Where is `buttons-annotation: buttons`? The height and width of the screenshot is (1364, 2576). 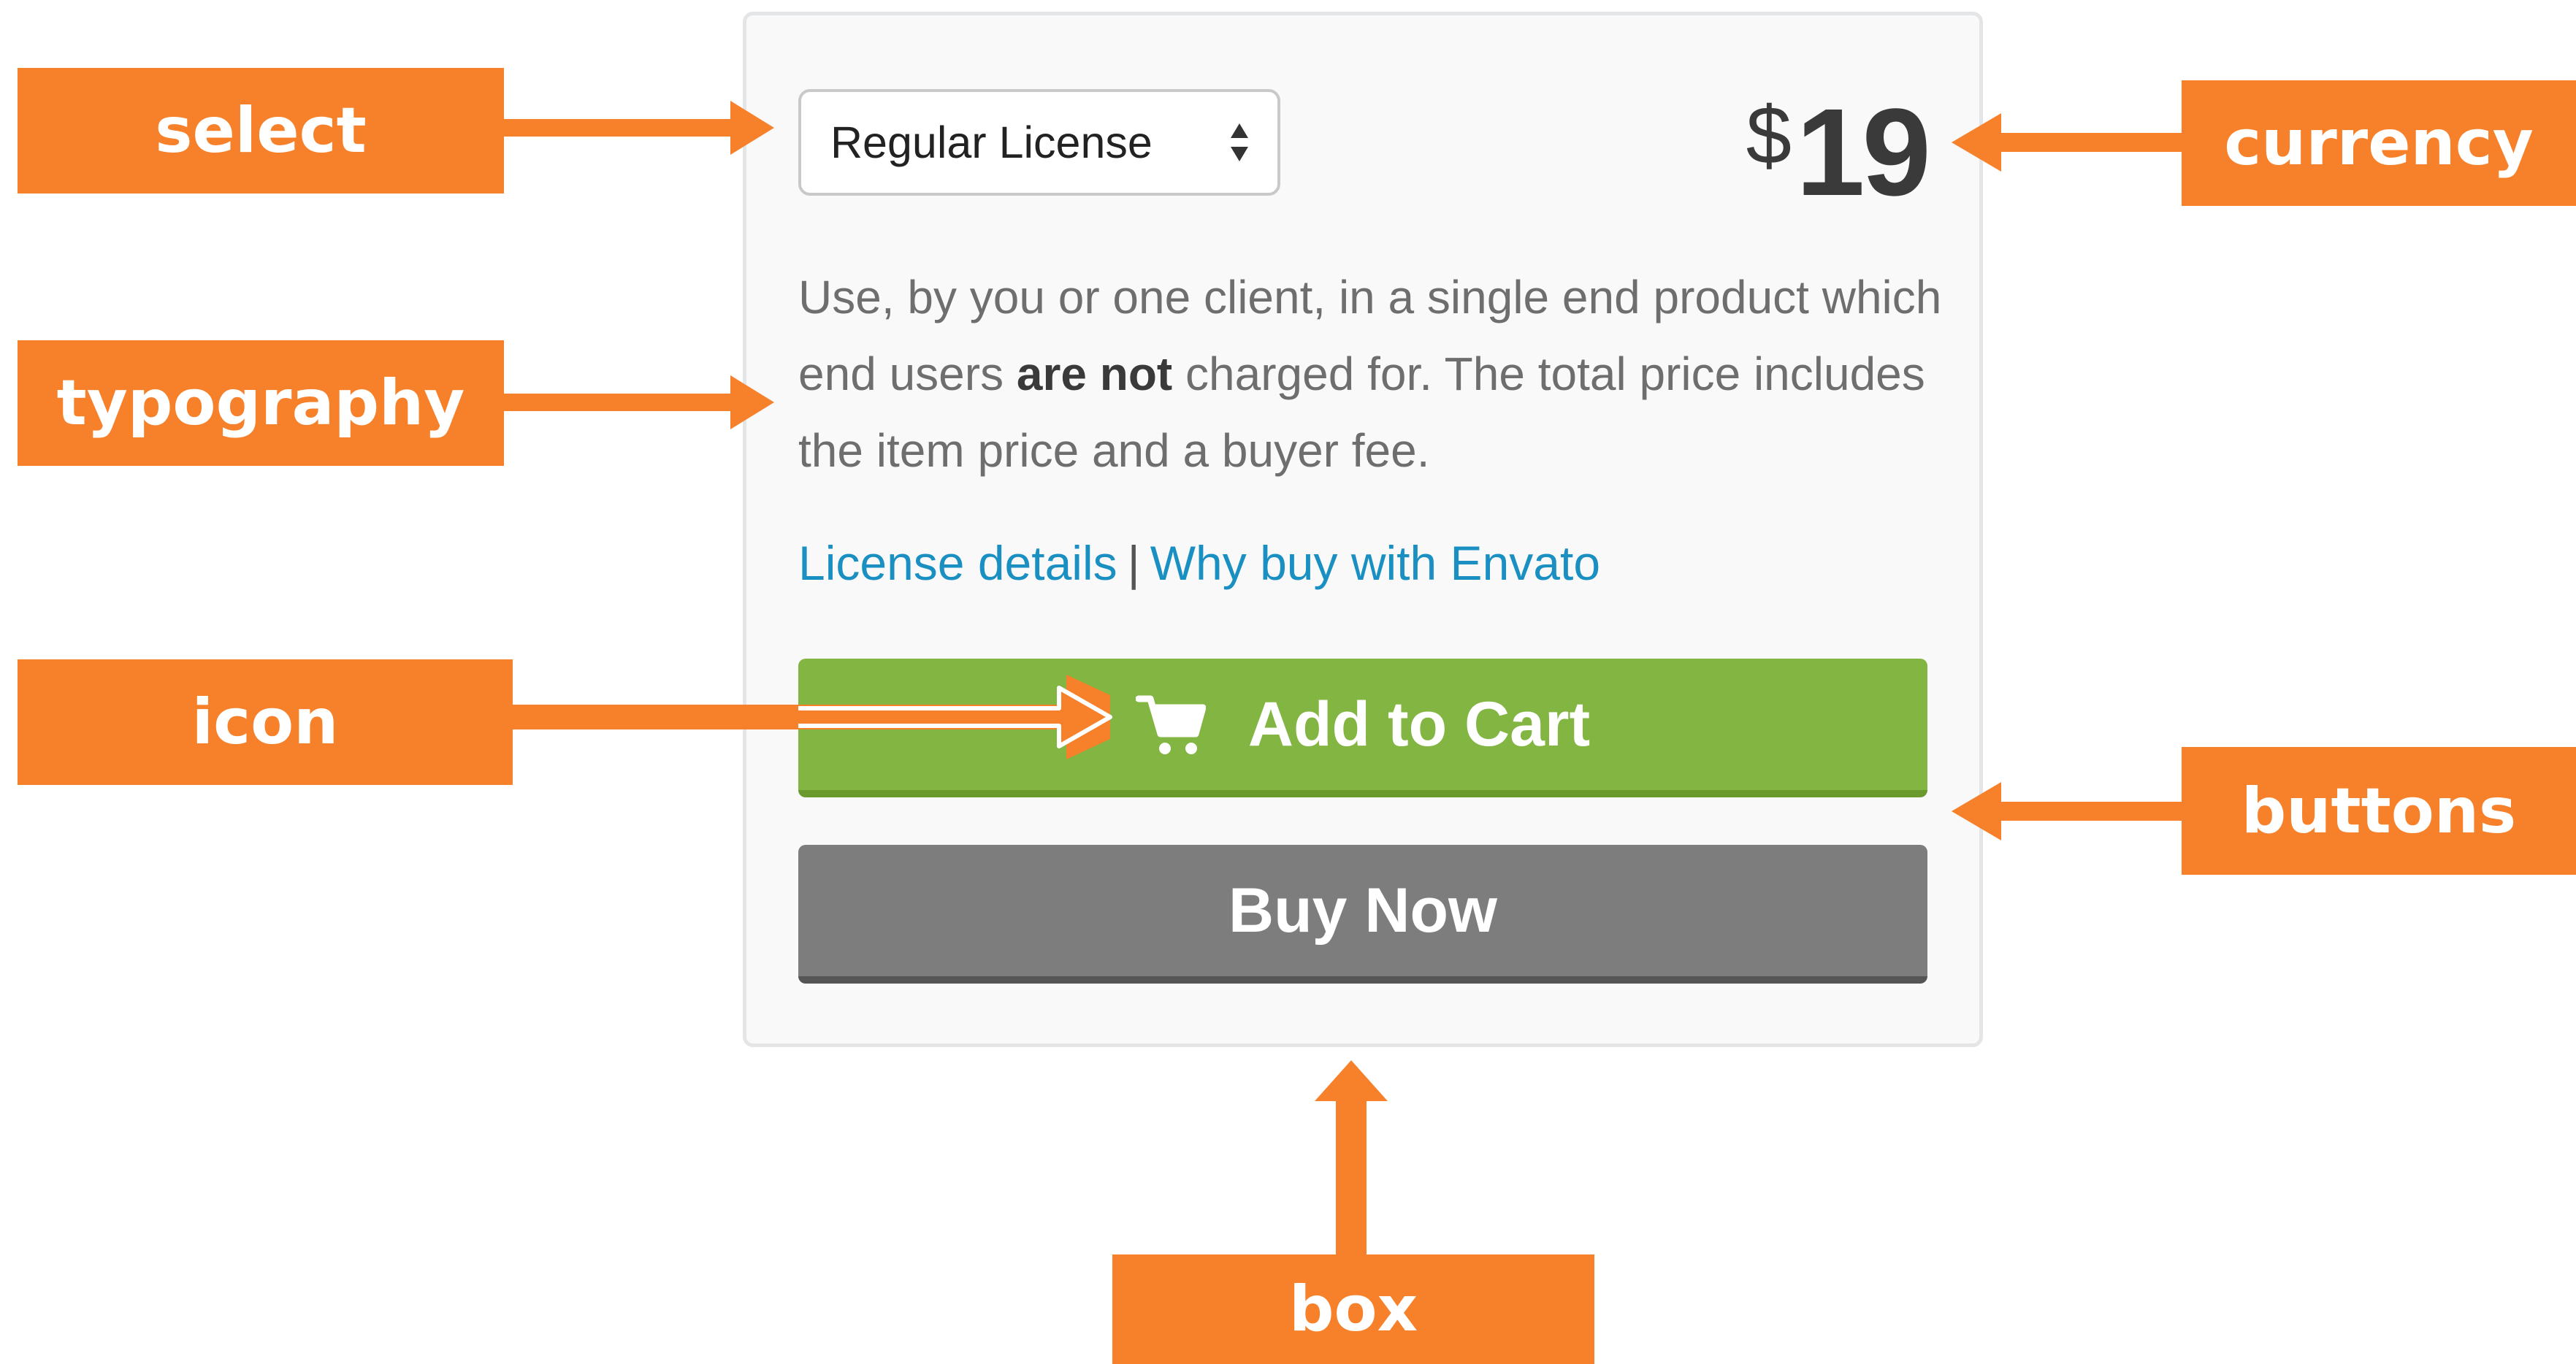
buttons-annotation: buttons is located at coordinates (2379, 811).